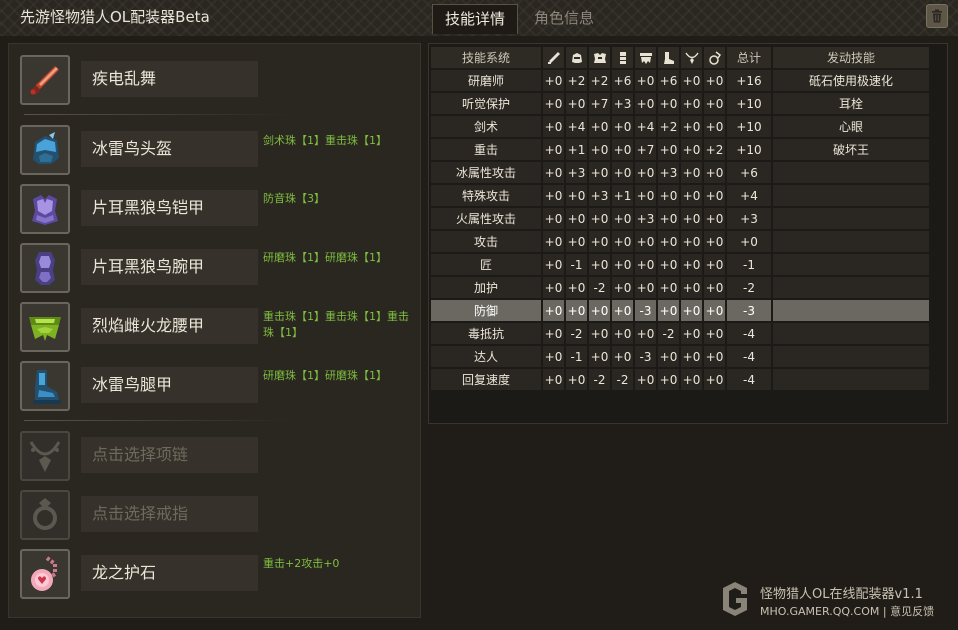 The width and height of the screenshot is (958, 630). What do you see at coordinates (749, 241) in the screenshot?
I see `skill-total-cell: +0` at bounding box center [749, 241].